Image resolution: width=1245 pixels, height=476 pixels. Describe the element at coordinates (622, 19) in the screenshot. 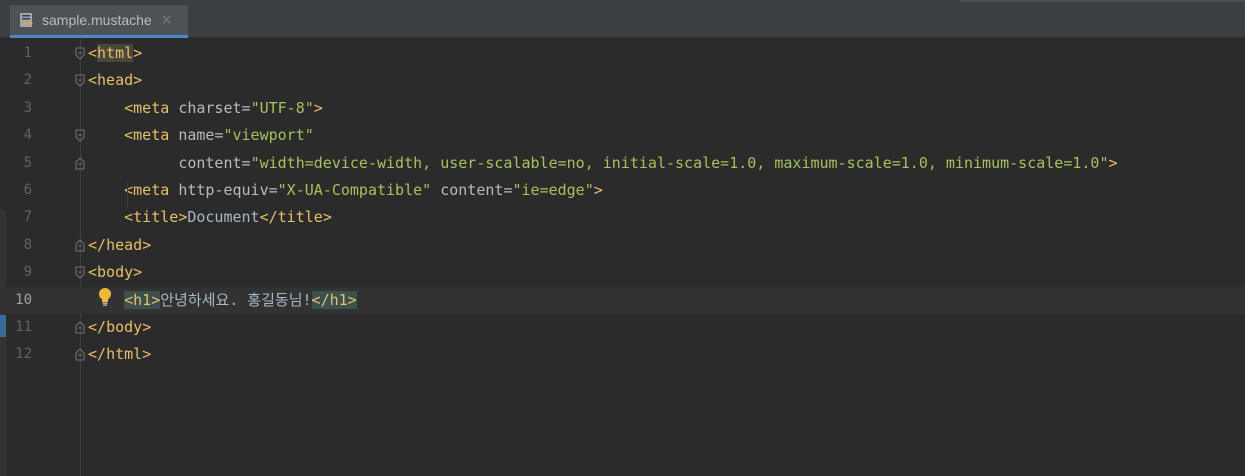

I see `editor-tab-bar: sample.mustache ×` at that location.